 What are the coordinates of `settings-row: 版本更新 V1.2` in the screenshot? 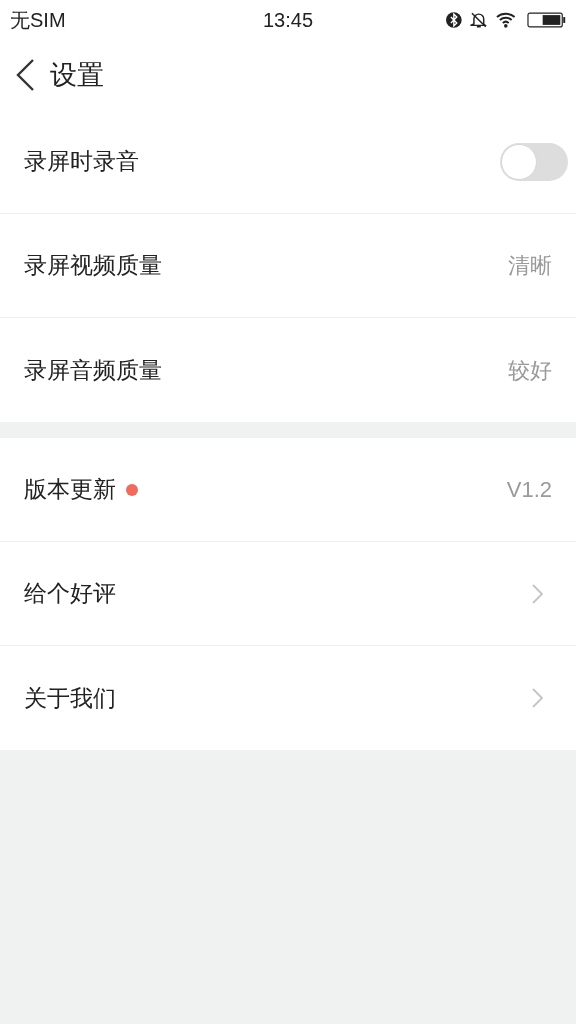 It's located at (288, 490).